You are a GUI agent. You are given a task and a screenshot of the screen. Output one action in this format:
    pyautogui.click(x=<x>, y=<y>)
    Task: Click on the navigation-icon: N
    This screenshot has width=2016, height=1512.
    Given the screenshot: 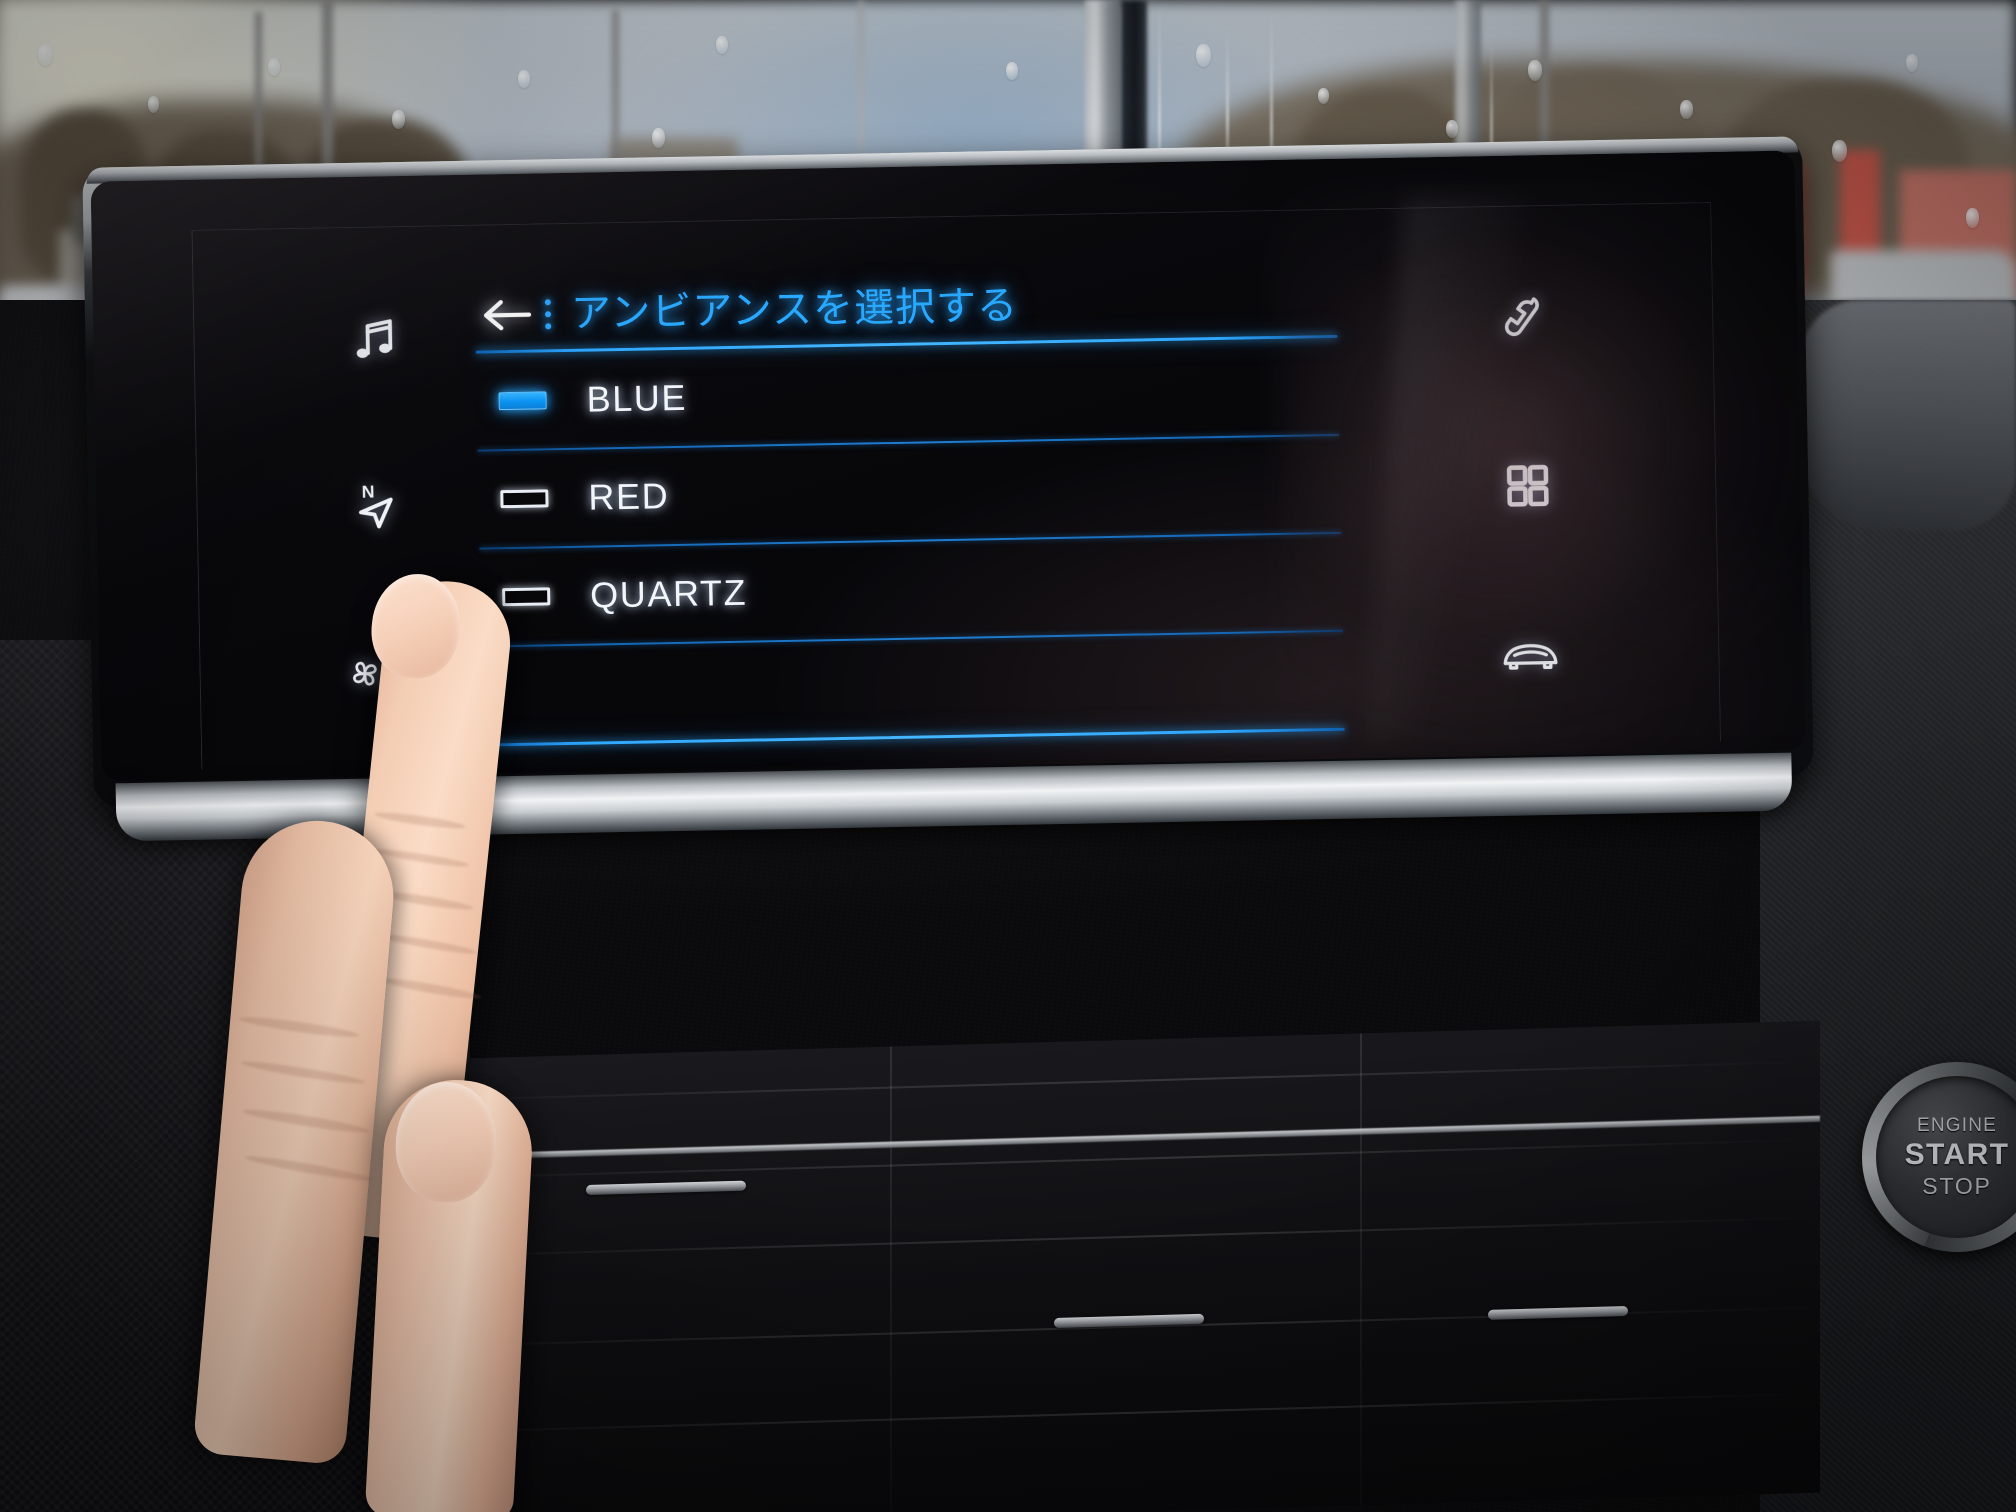 What is the action you would take?
    pyautogui.click(x=377, y=506)
    